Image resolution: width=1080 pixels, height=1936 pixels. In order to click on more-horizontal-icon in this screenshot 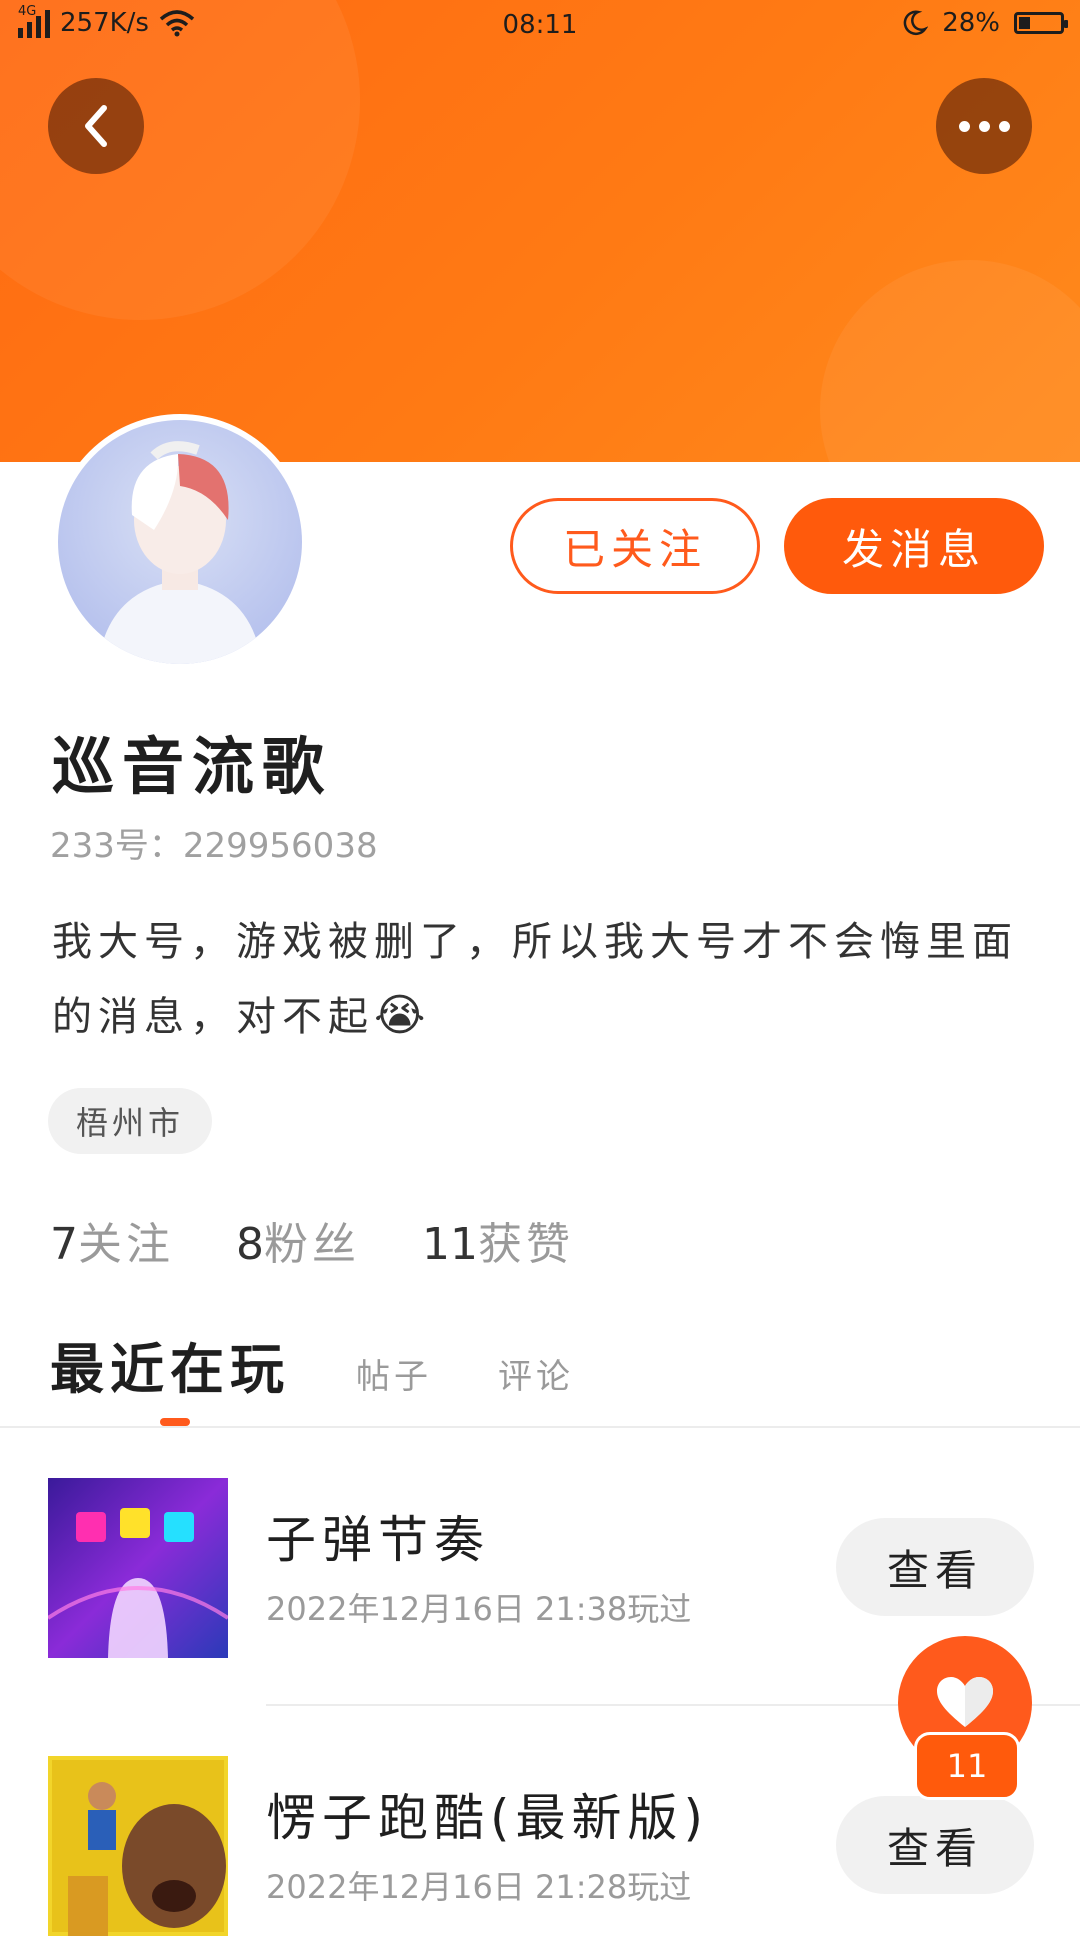, I will do `click(984, 126)`.